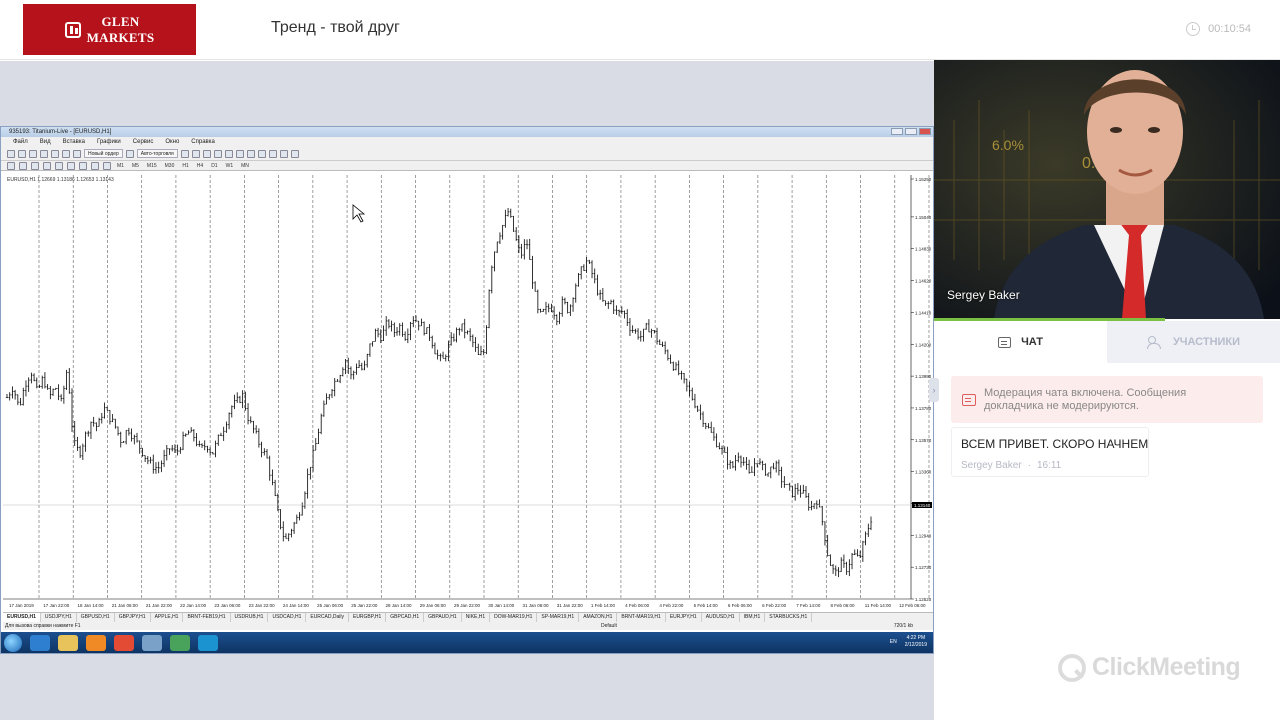 Image resolution: width=1280 pixels, height=720 pixels. Describe the element at coordinates (1020, 342) in the screenshot. I see `tab-chat: ЧАТ` at that location.